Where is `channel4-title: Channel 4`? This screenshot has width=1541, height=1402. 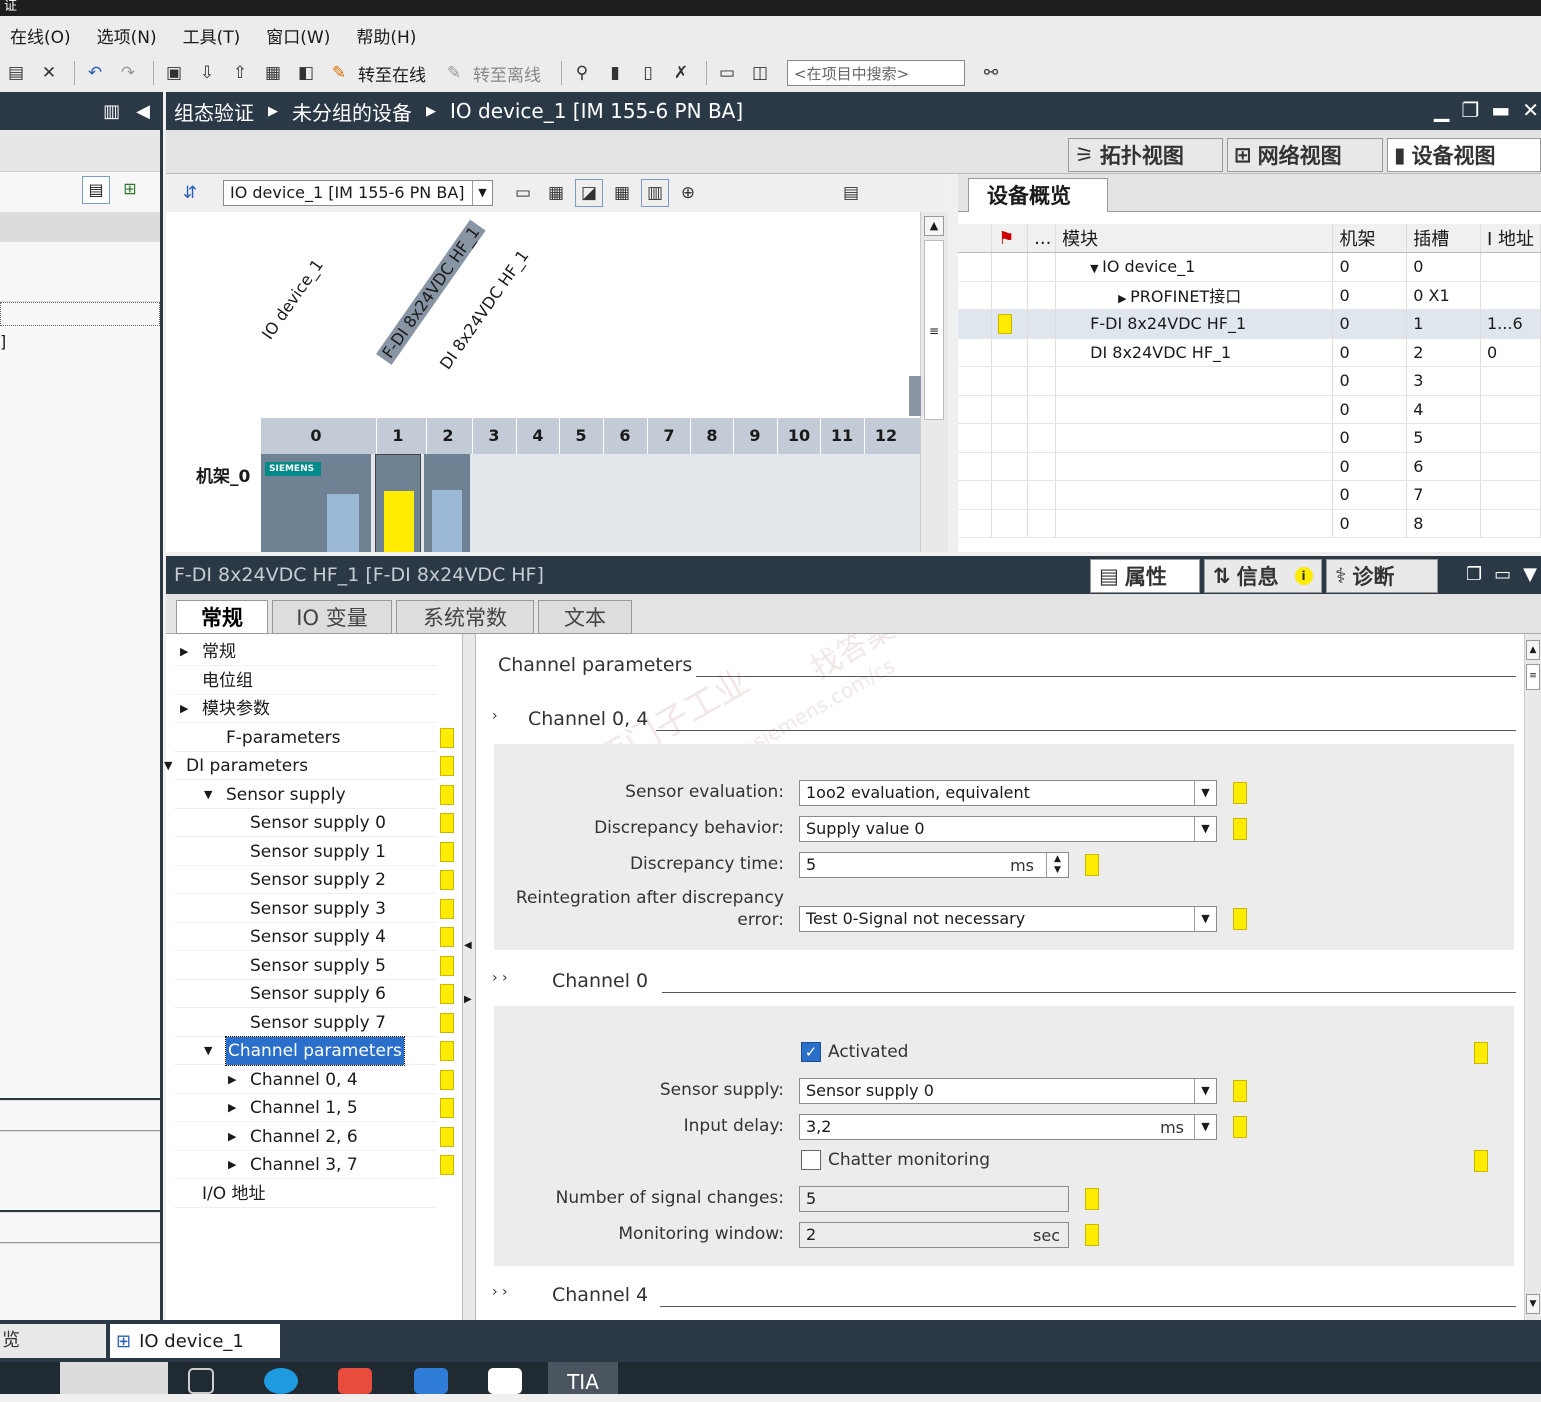
channel4-title: Channel 4 is located at coordinates (600, 1295).